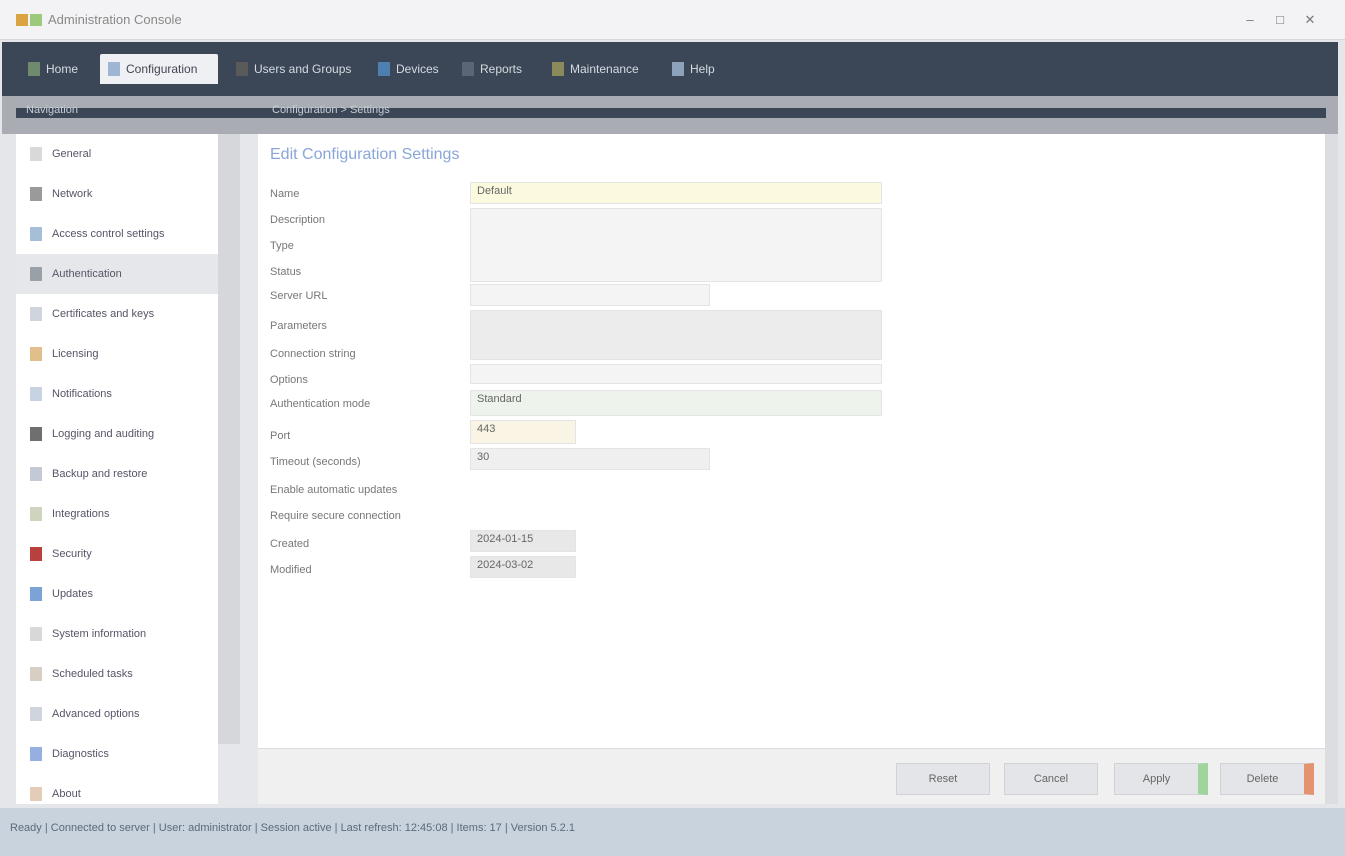 The width and height of the screenshot is (1345, 856). I want to click on menu-item-configuration: Configuration, so click(159, 69).